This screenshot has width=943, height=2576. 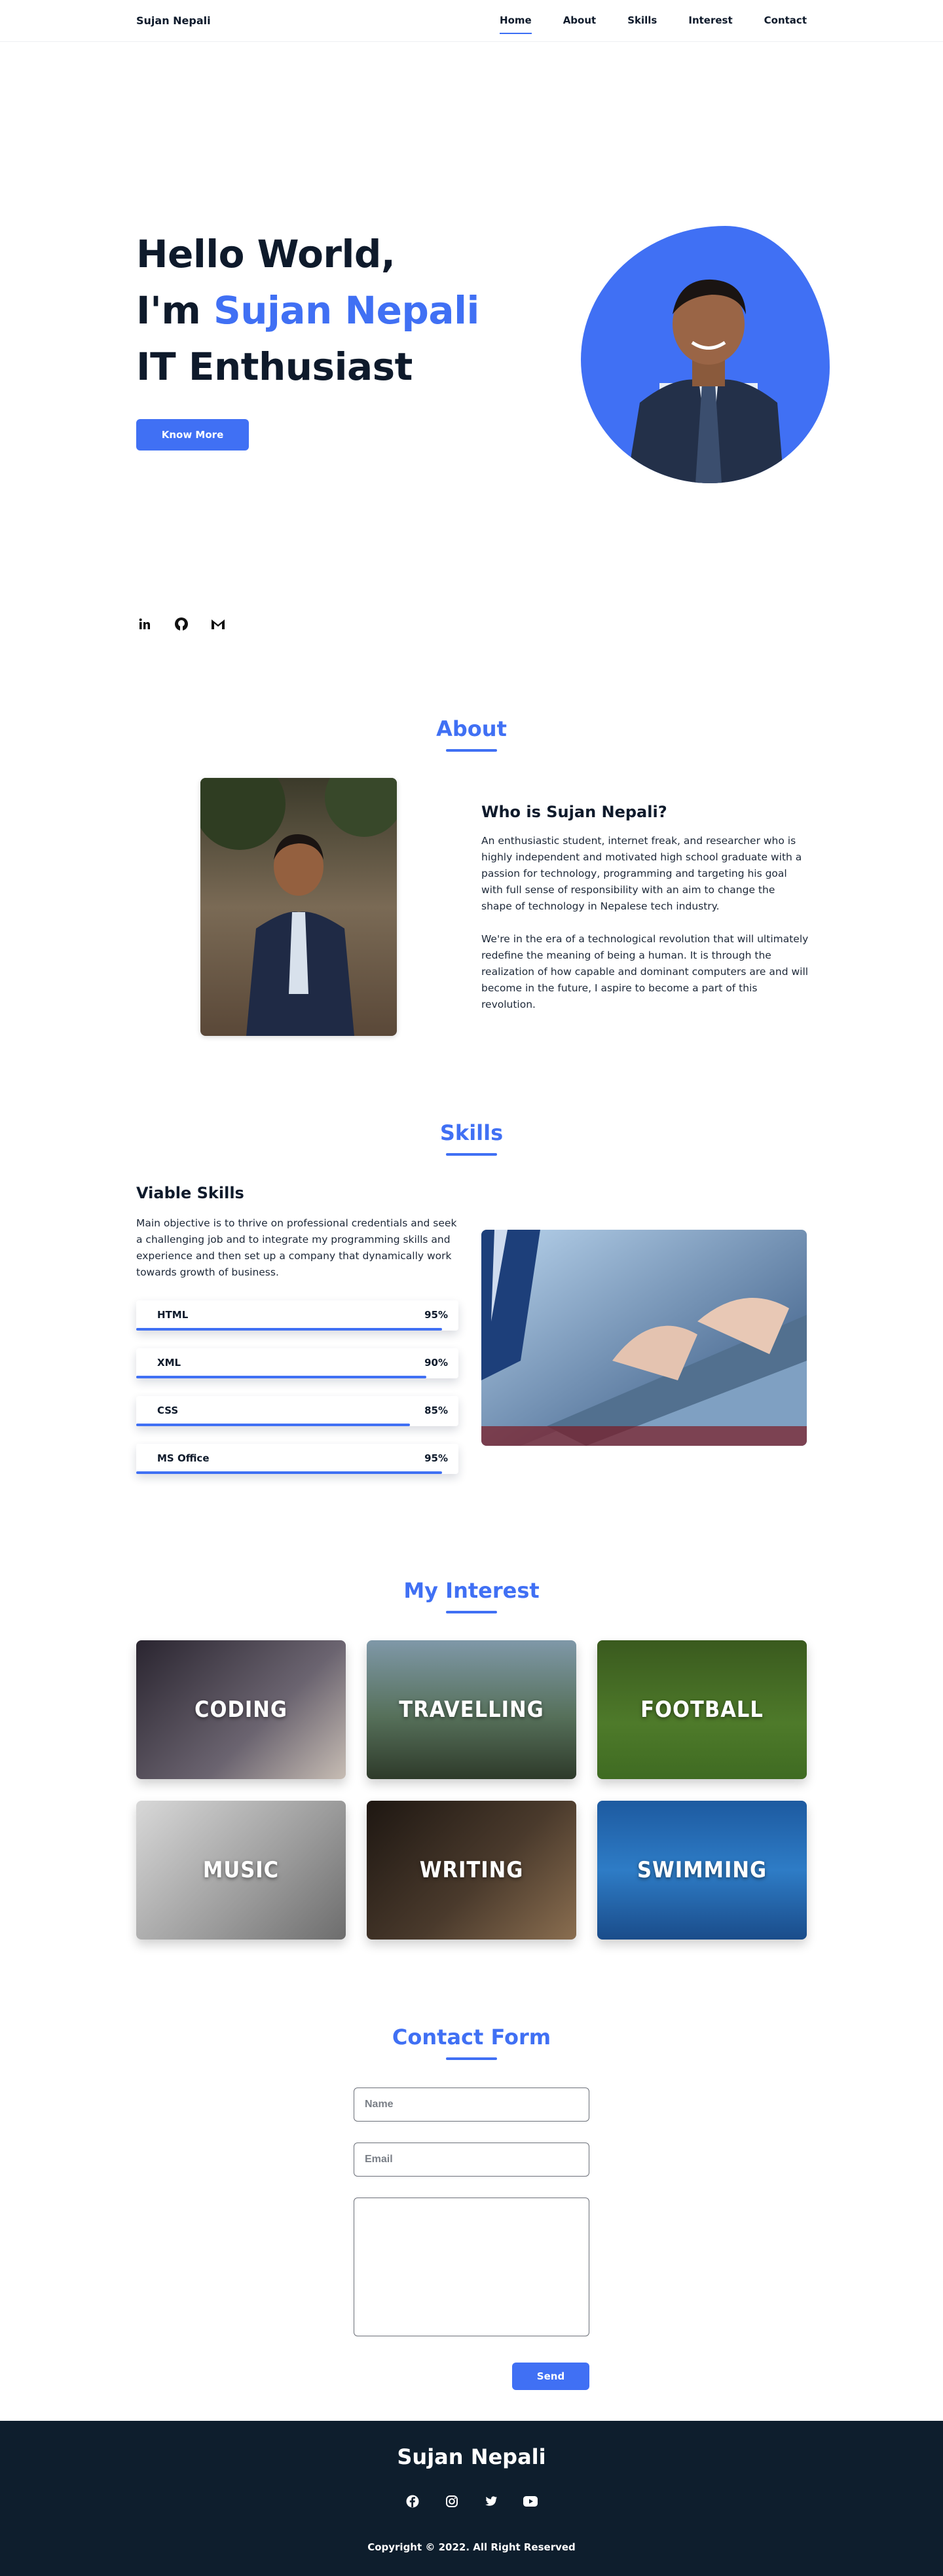 What do you see at coordinates (471, 2160) in the screenshot?
I see `email-field` at bounding box center [471, 2160].